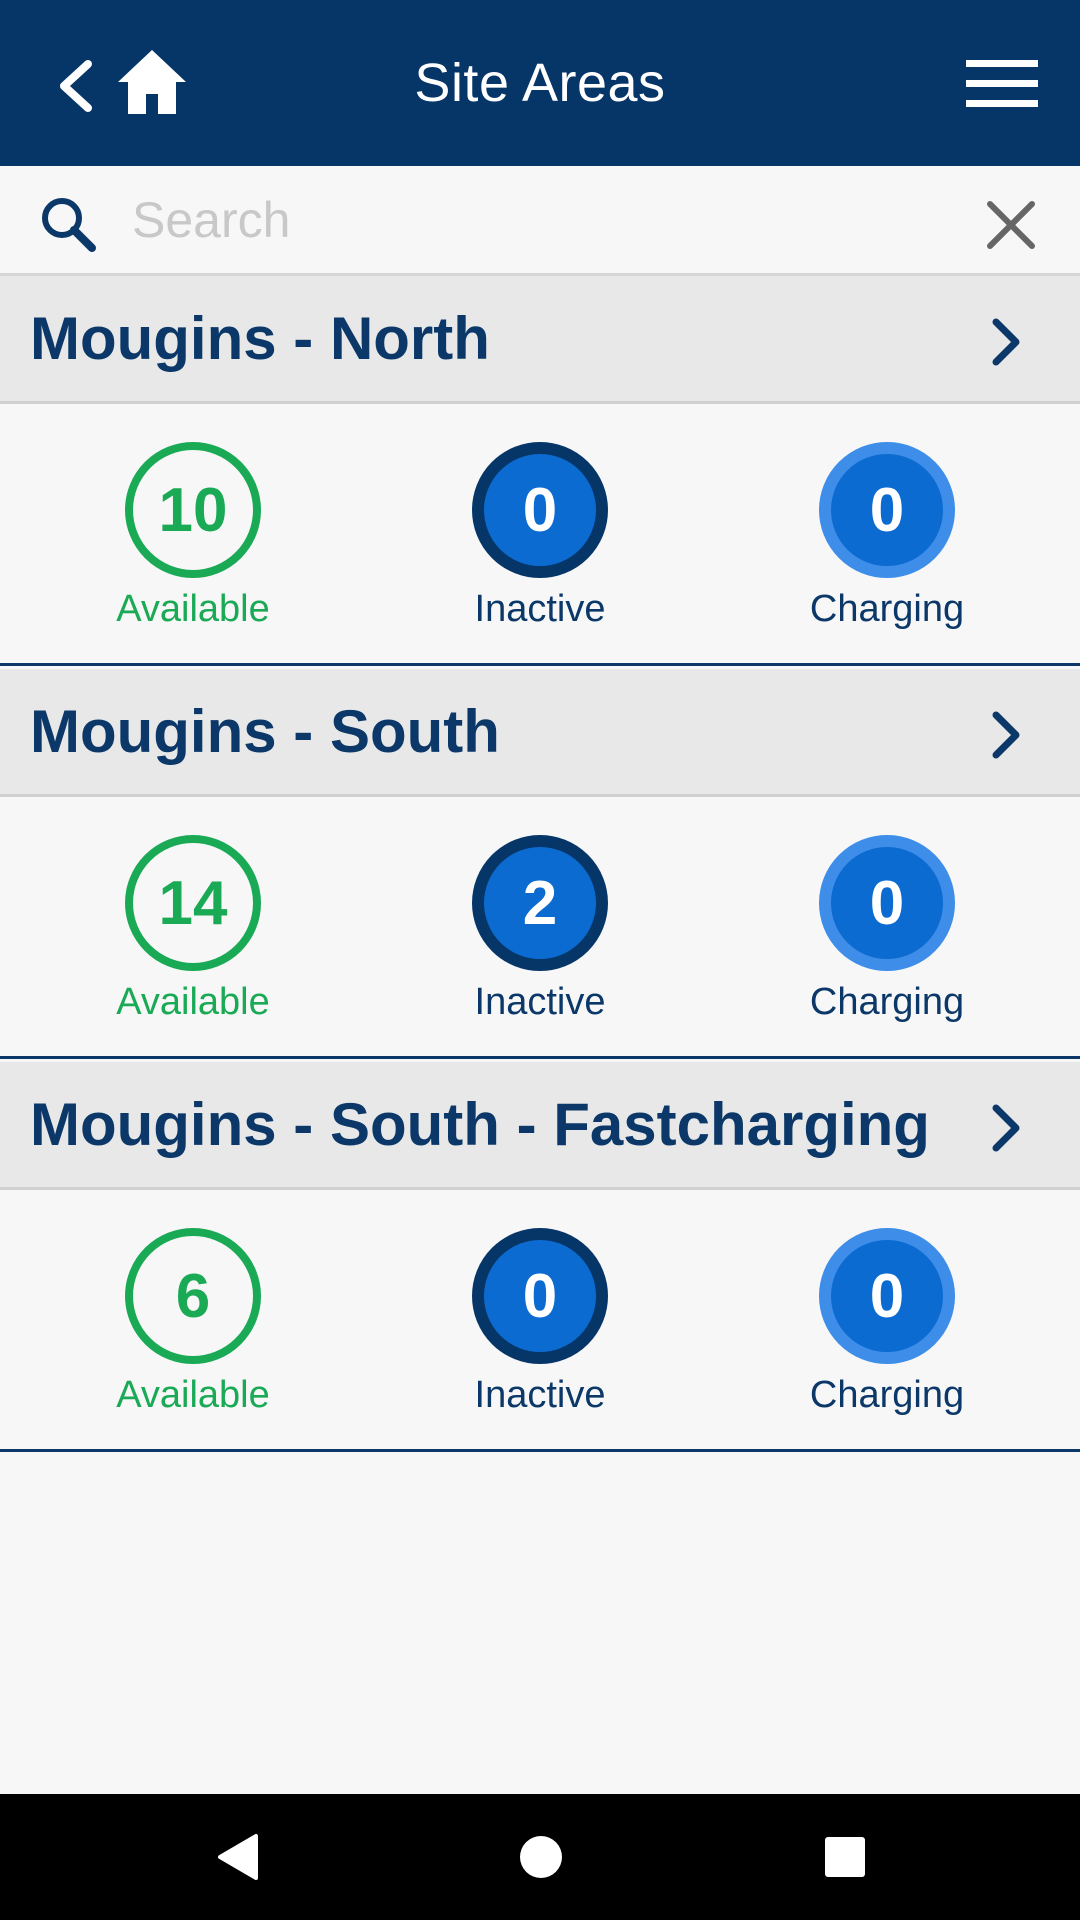 The image size is (1080, 1920). Describe the element at coordinates (193, 510) in the screenshot. I see `available-count-badge: 10` at that location.